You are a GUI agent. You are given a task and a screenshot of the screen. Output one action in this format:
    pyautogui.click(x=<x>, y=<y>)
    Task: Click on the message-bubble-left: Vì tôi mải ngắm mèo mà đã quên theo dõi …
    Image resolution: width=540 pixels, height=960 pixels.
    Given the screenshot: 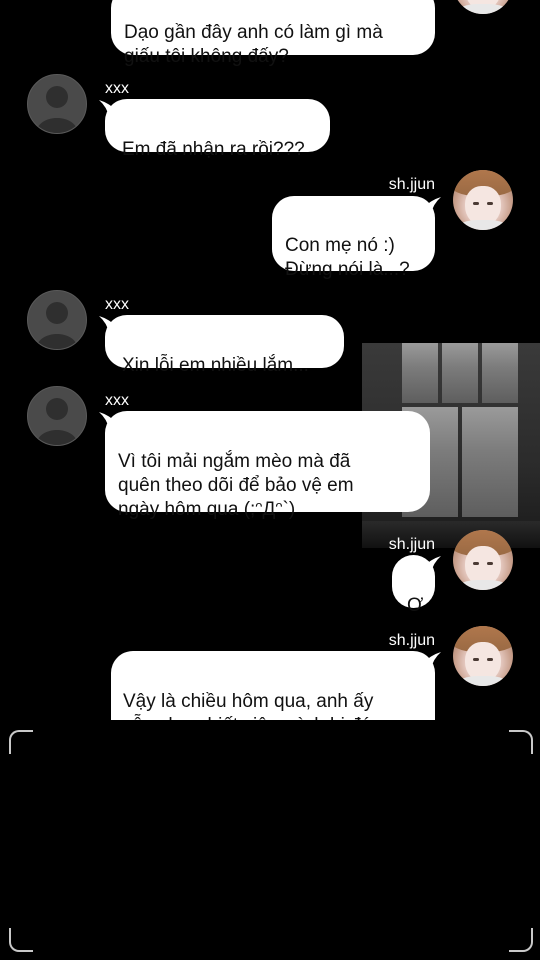 What is the action you would take?
    pyautogui.click(x=267, y=465)
    